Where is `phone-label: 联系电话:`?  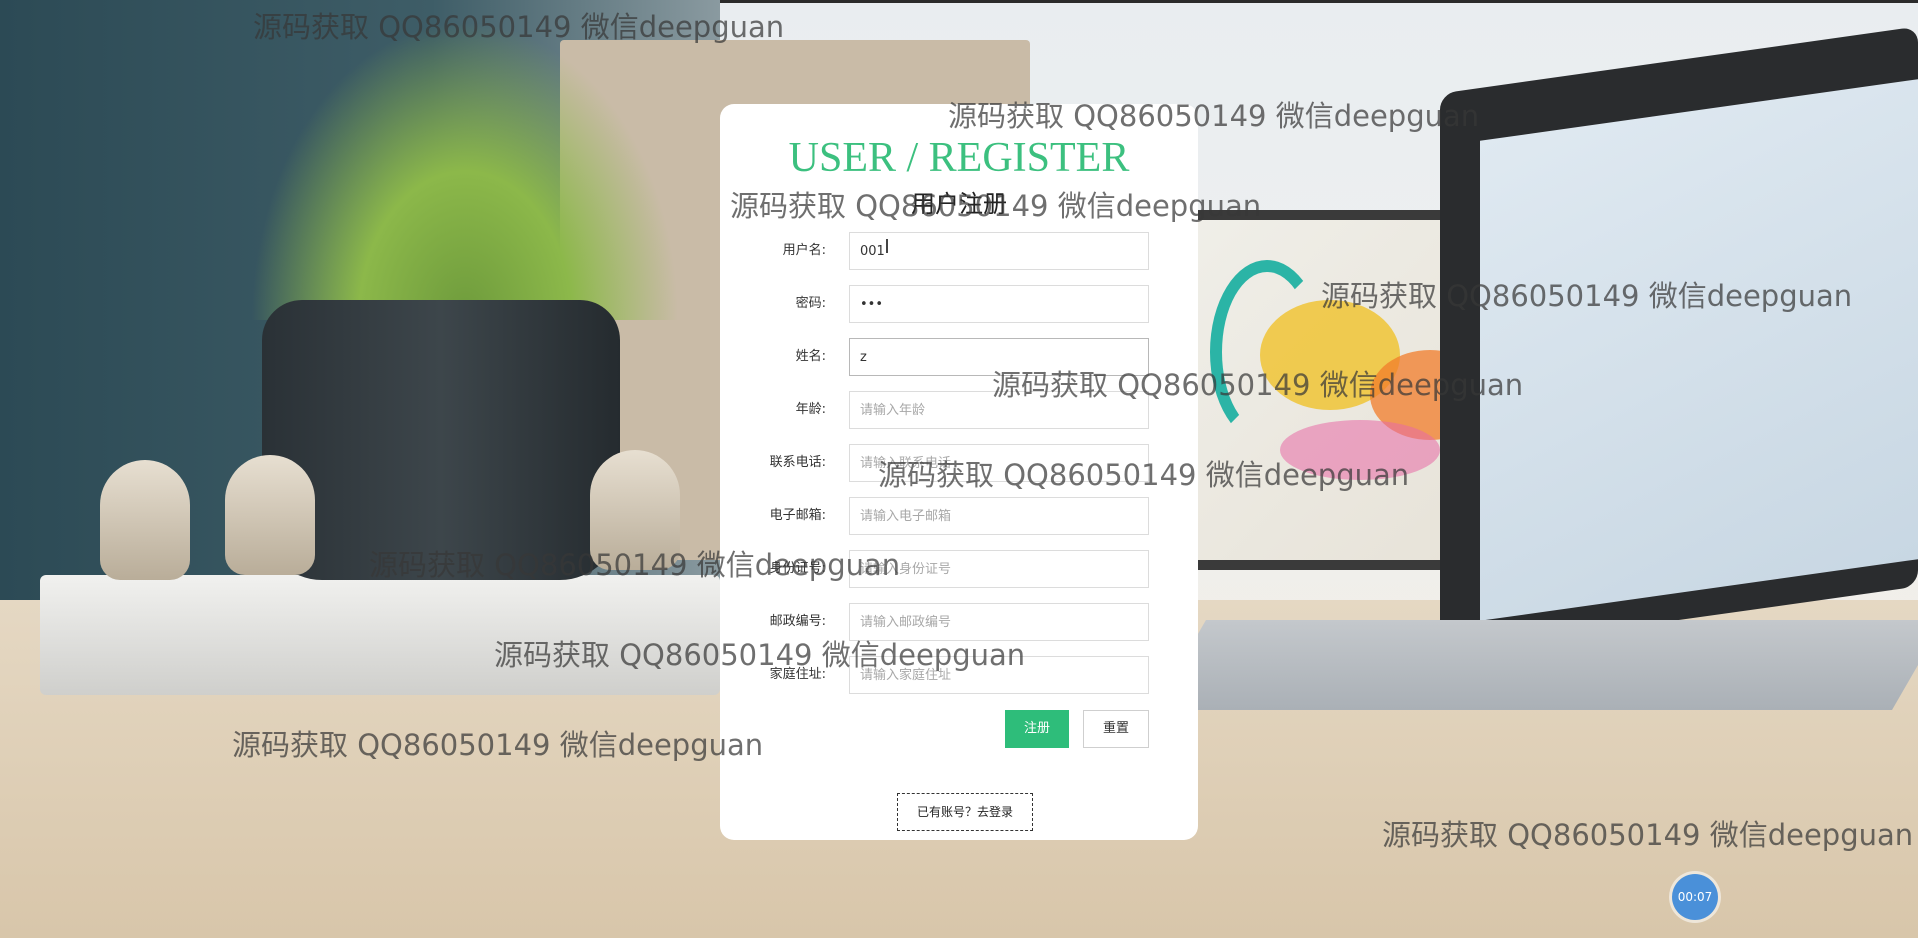 phone-label: 联系电话: is located at coordinates (797, 462).